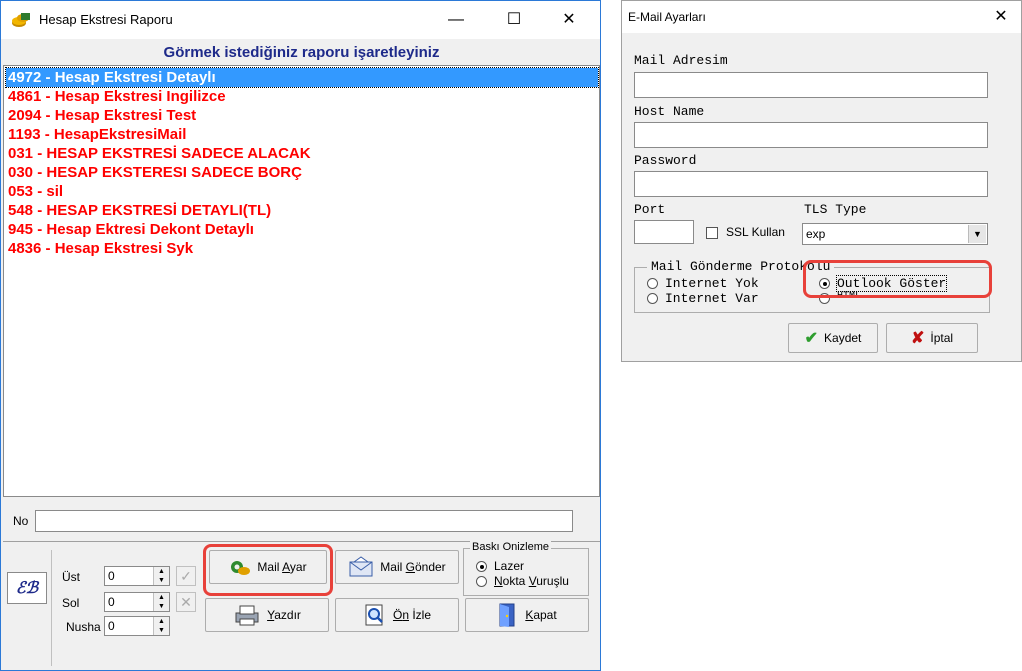 The image size is (1022, 671). Describe the element at coordinates (811, 135) in the screenshot. I see `host-name-field` at that location.